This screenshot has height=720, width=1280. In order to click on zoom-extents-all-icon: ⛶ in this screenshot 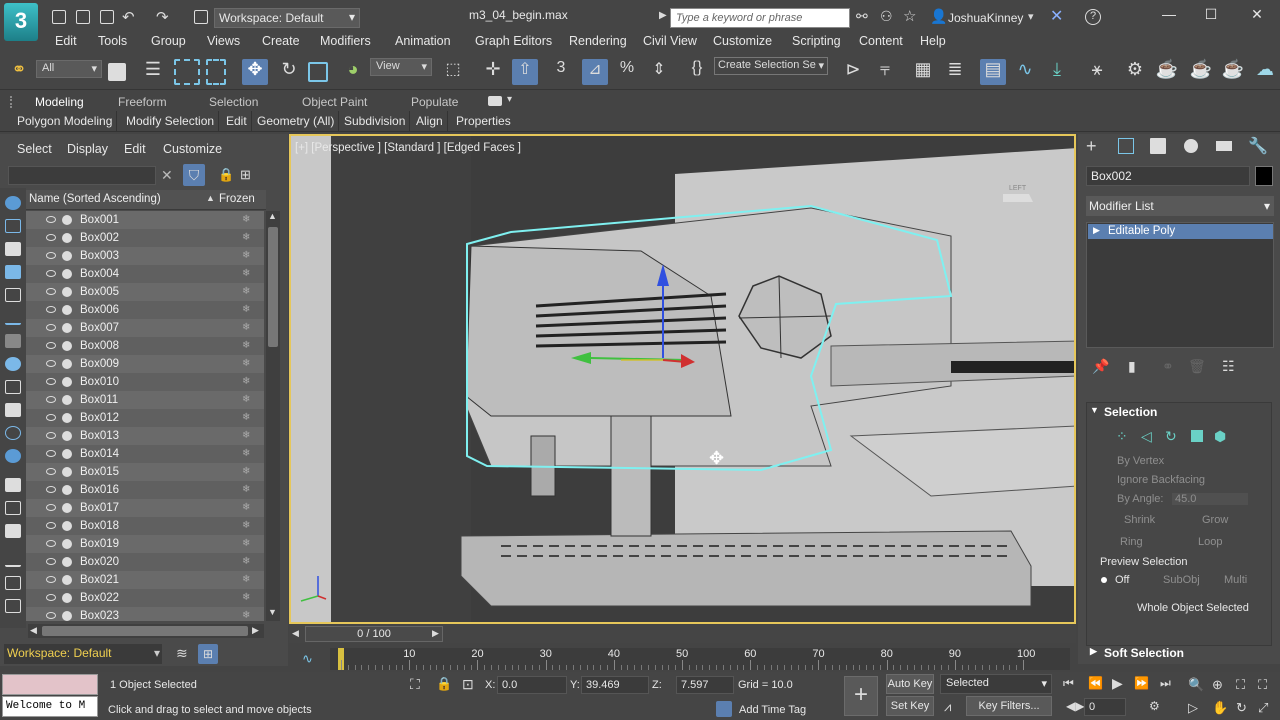, I will do `click(1262, 685)`.